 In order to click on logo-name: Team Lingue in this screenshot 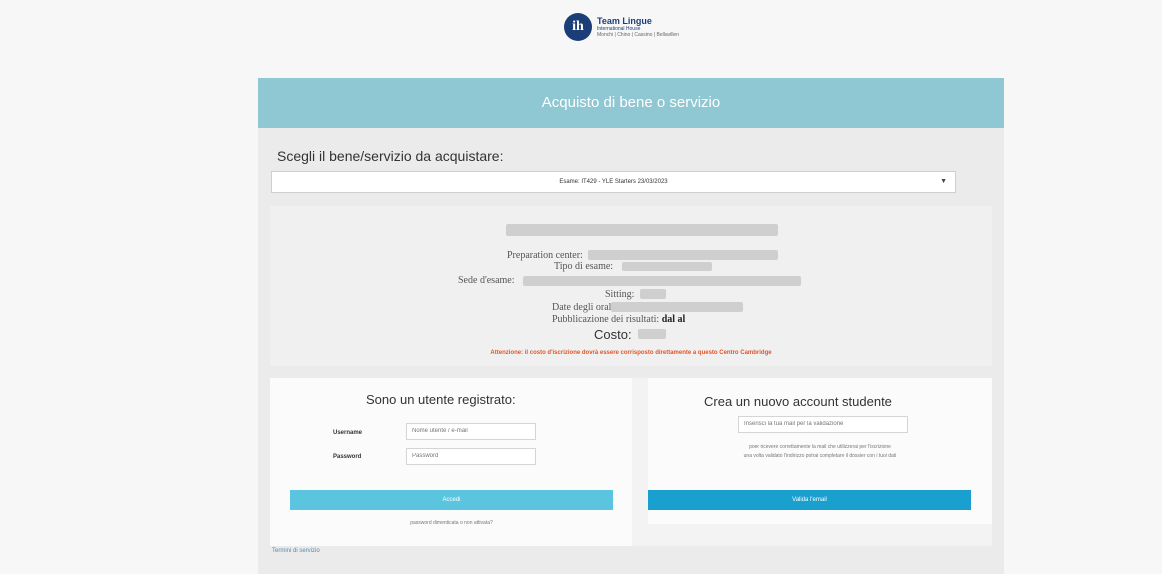, I will do `click(624, 20)`.